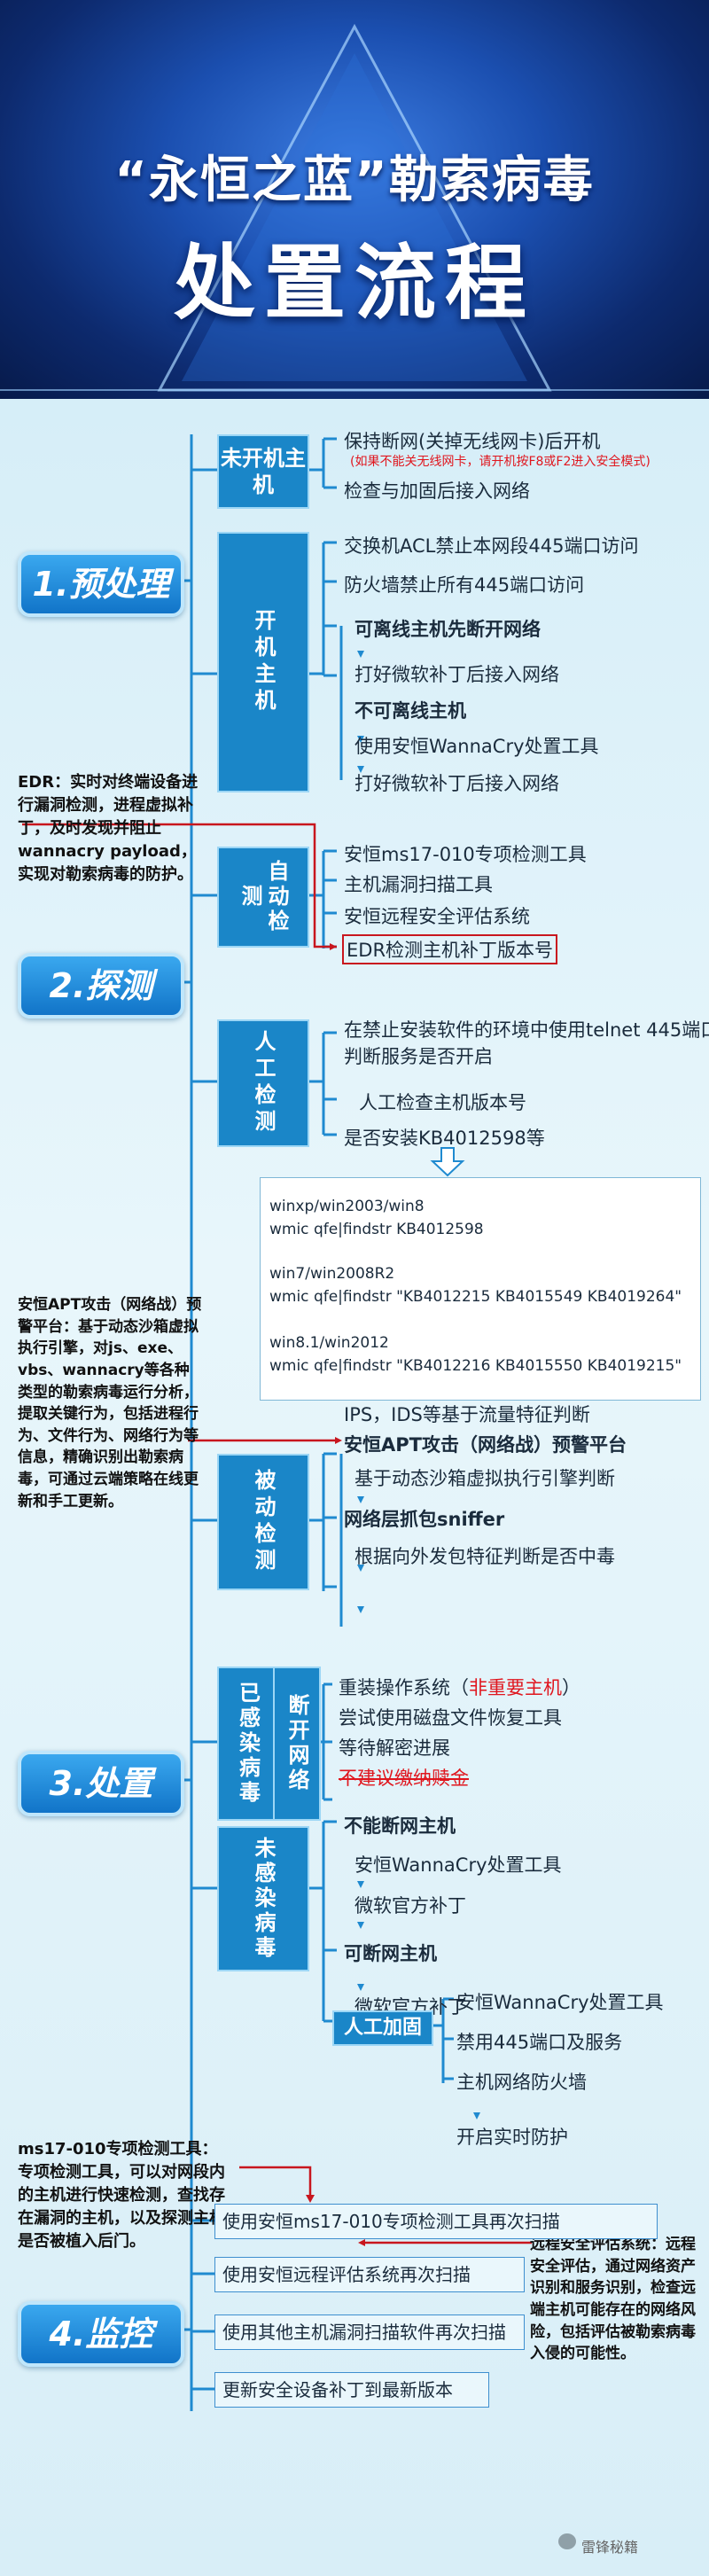 This screenshot has height=2576, width=709. What do you see at coordinates (263, 471) in the screenshot?
I see `category-powered-off-hosts: 未开机主机` at bounding box center [263, 471].